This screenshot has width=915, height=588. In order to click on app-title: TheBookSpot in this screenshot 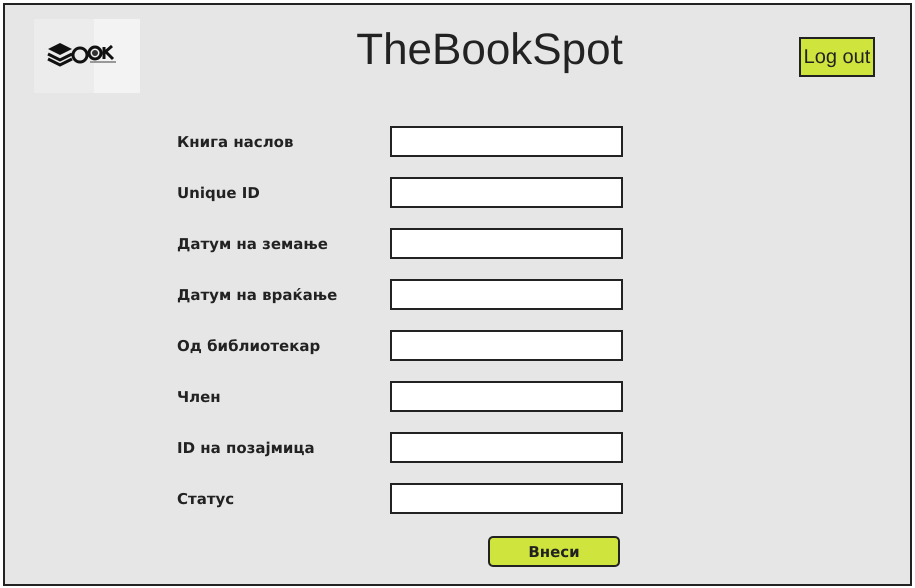, I will do `click(489, 50)`.